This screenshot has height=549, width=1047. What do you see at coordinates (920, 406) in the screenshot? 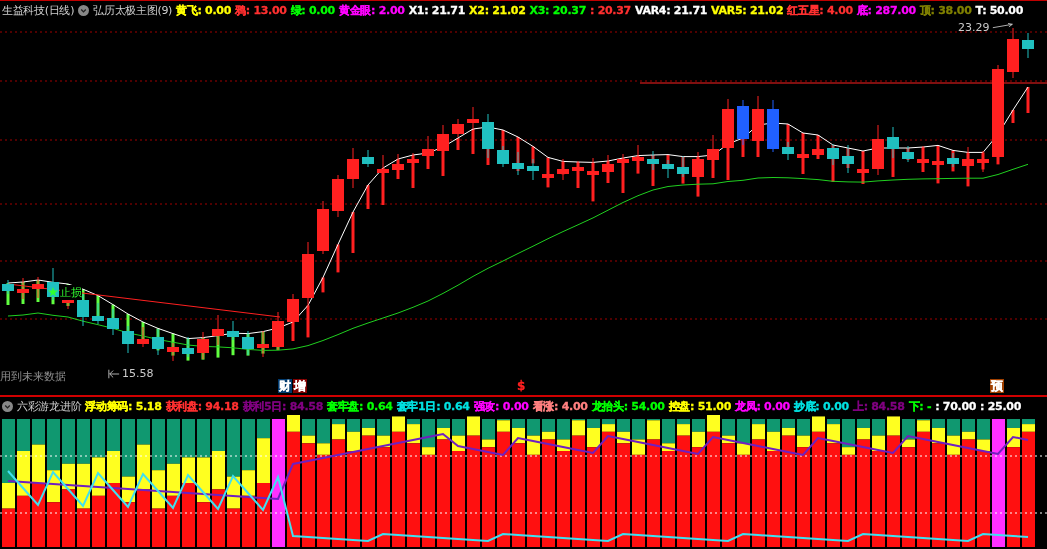
I see `indicator-readout: 下: -` at bounding box center [920, 406].